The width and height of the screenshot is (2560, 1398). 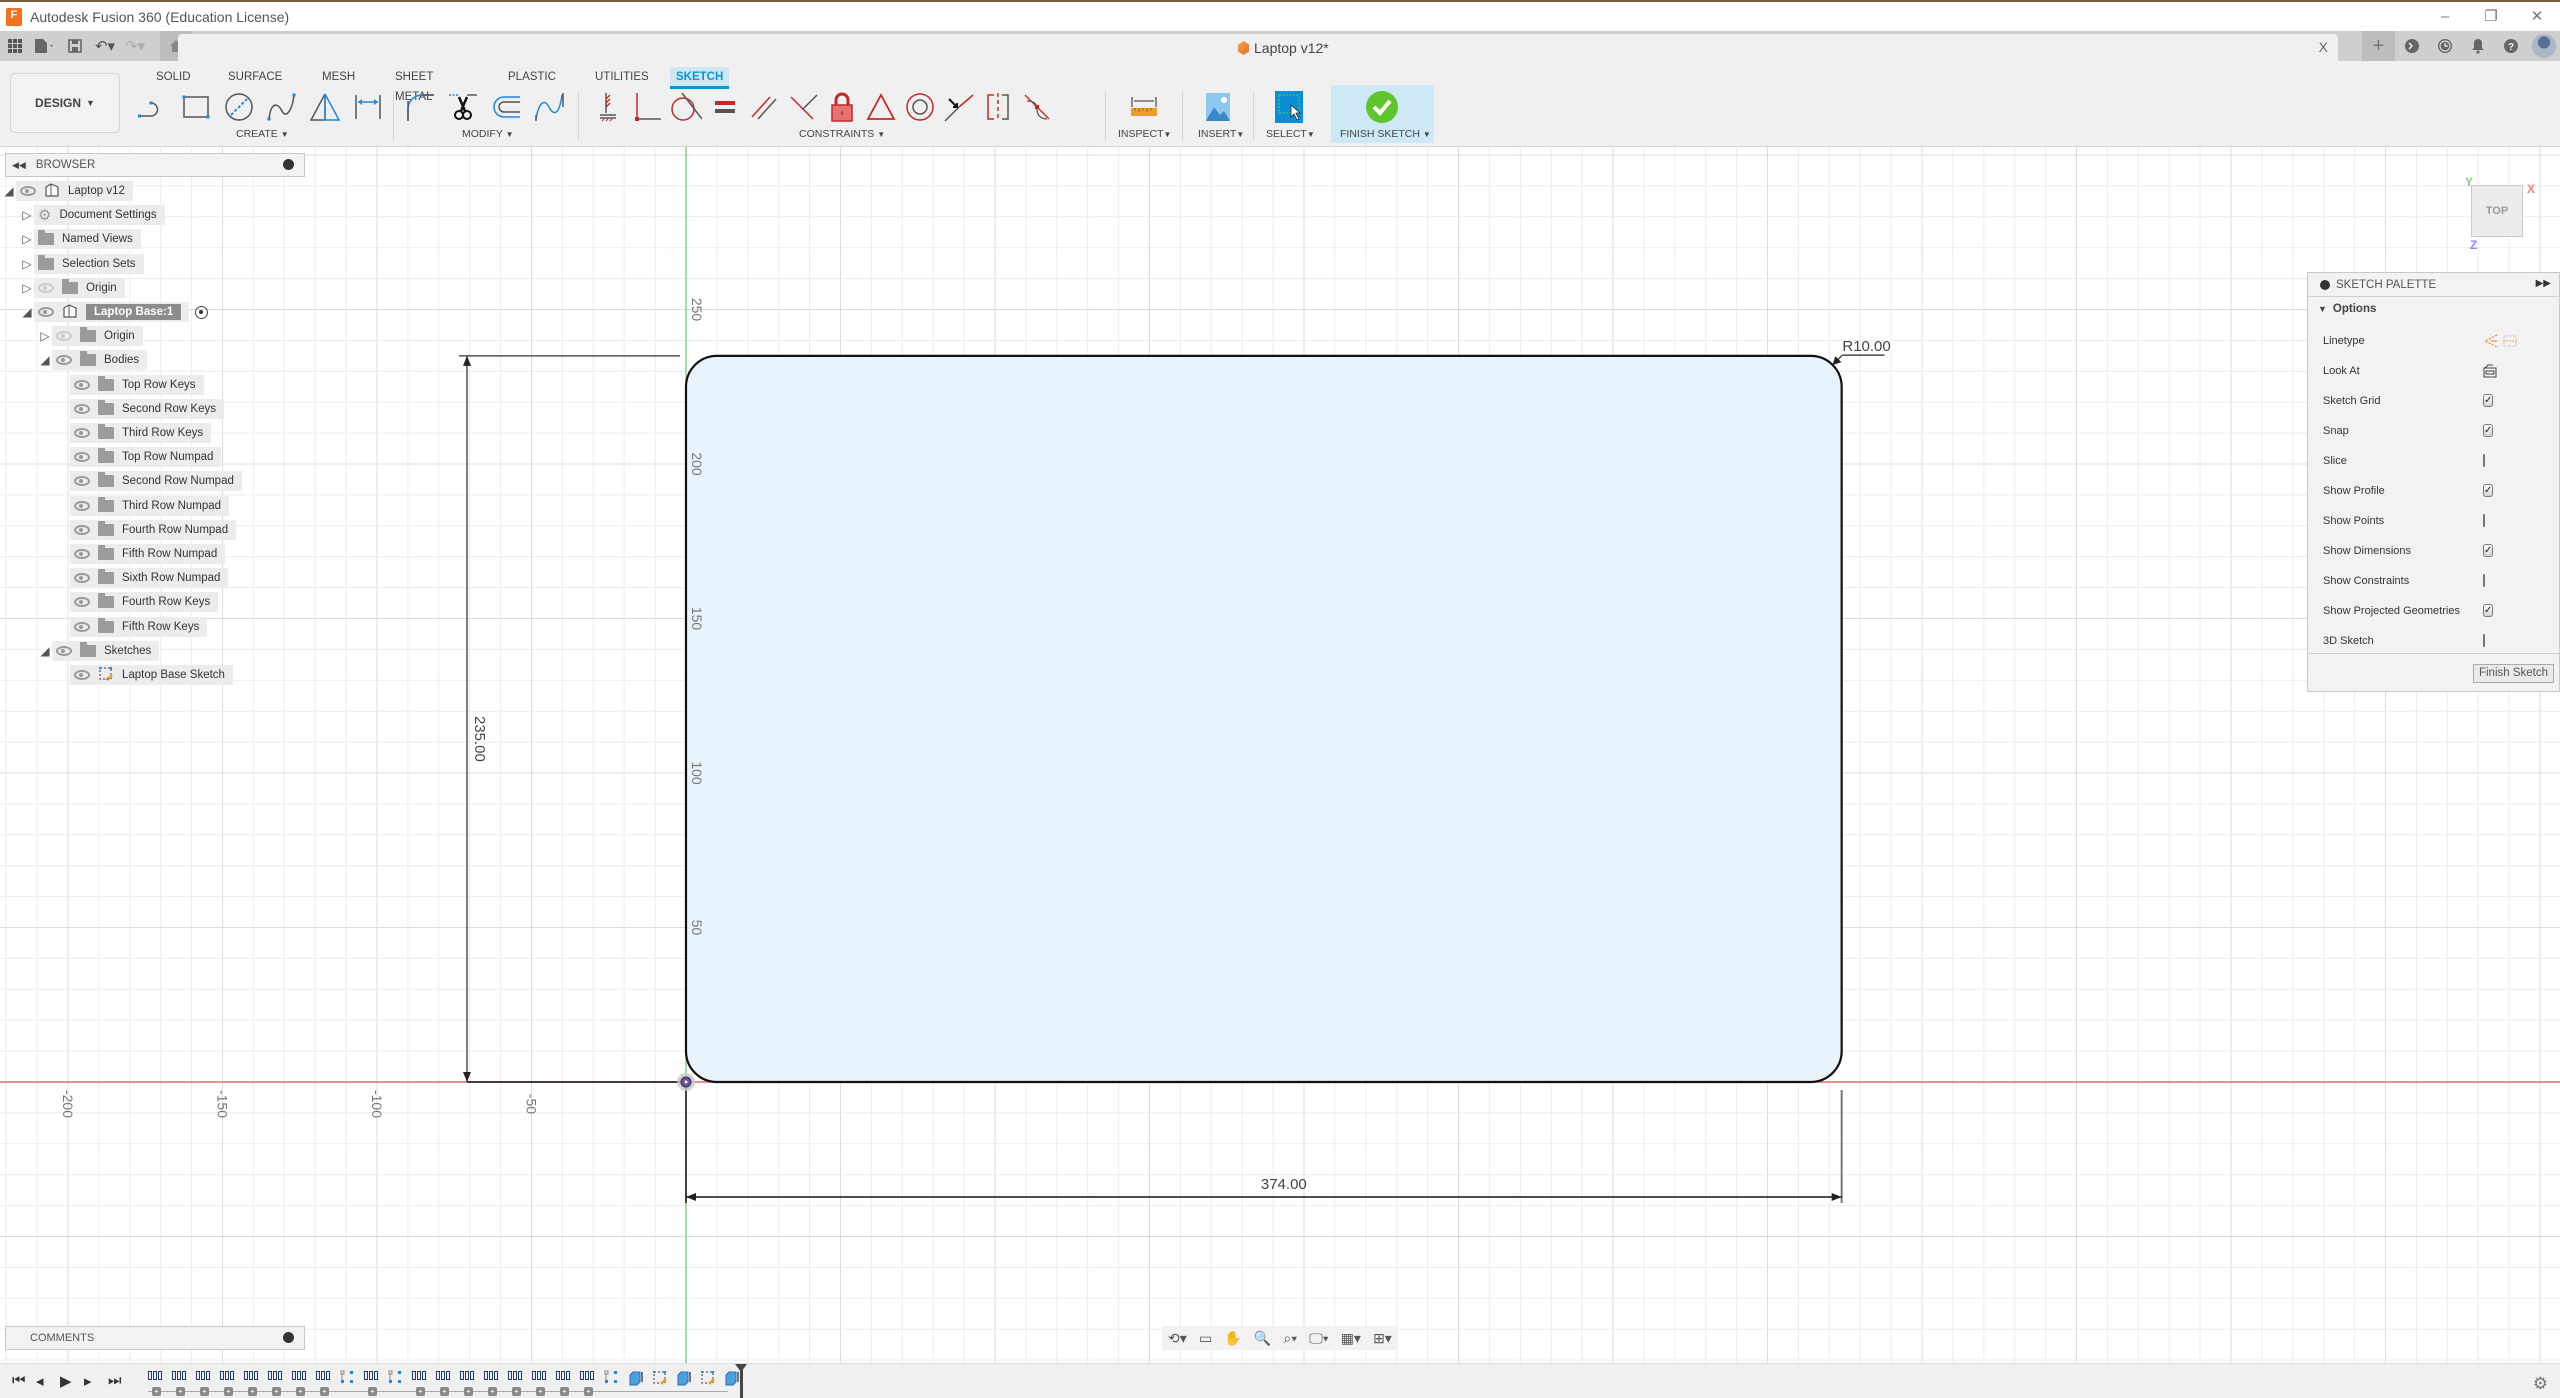 What do you see at coordinates (2488, 430) in the screenshot?
I see `snap-checkbox: ✓` at bounding box center [2488, 430].